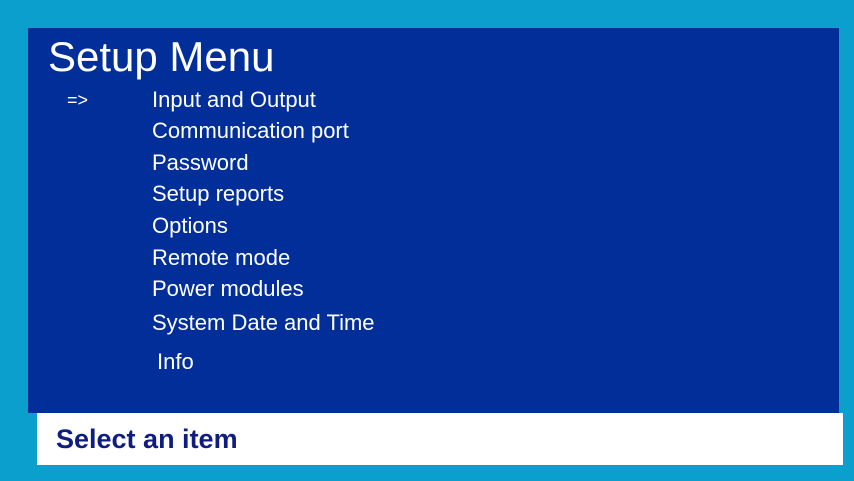 The width and height of the screenshot is (854, 481). I want to click on menu-item-info: Info, so click(175, 362).